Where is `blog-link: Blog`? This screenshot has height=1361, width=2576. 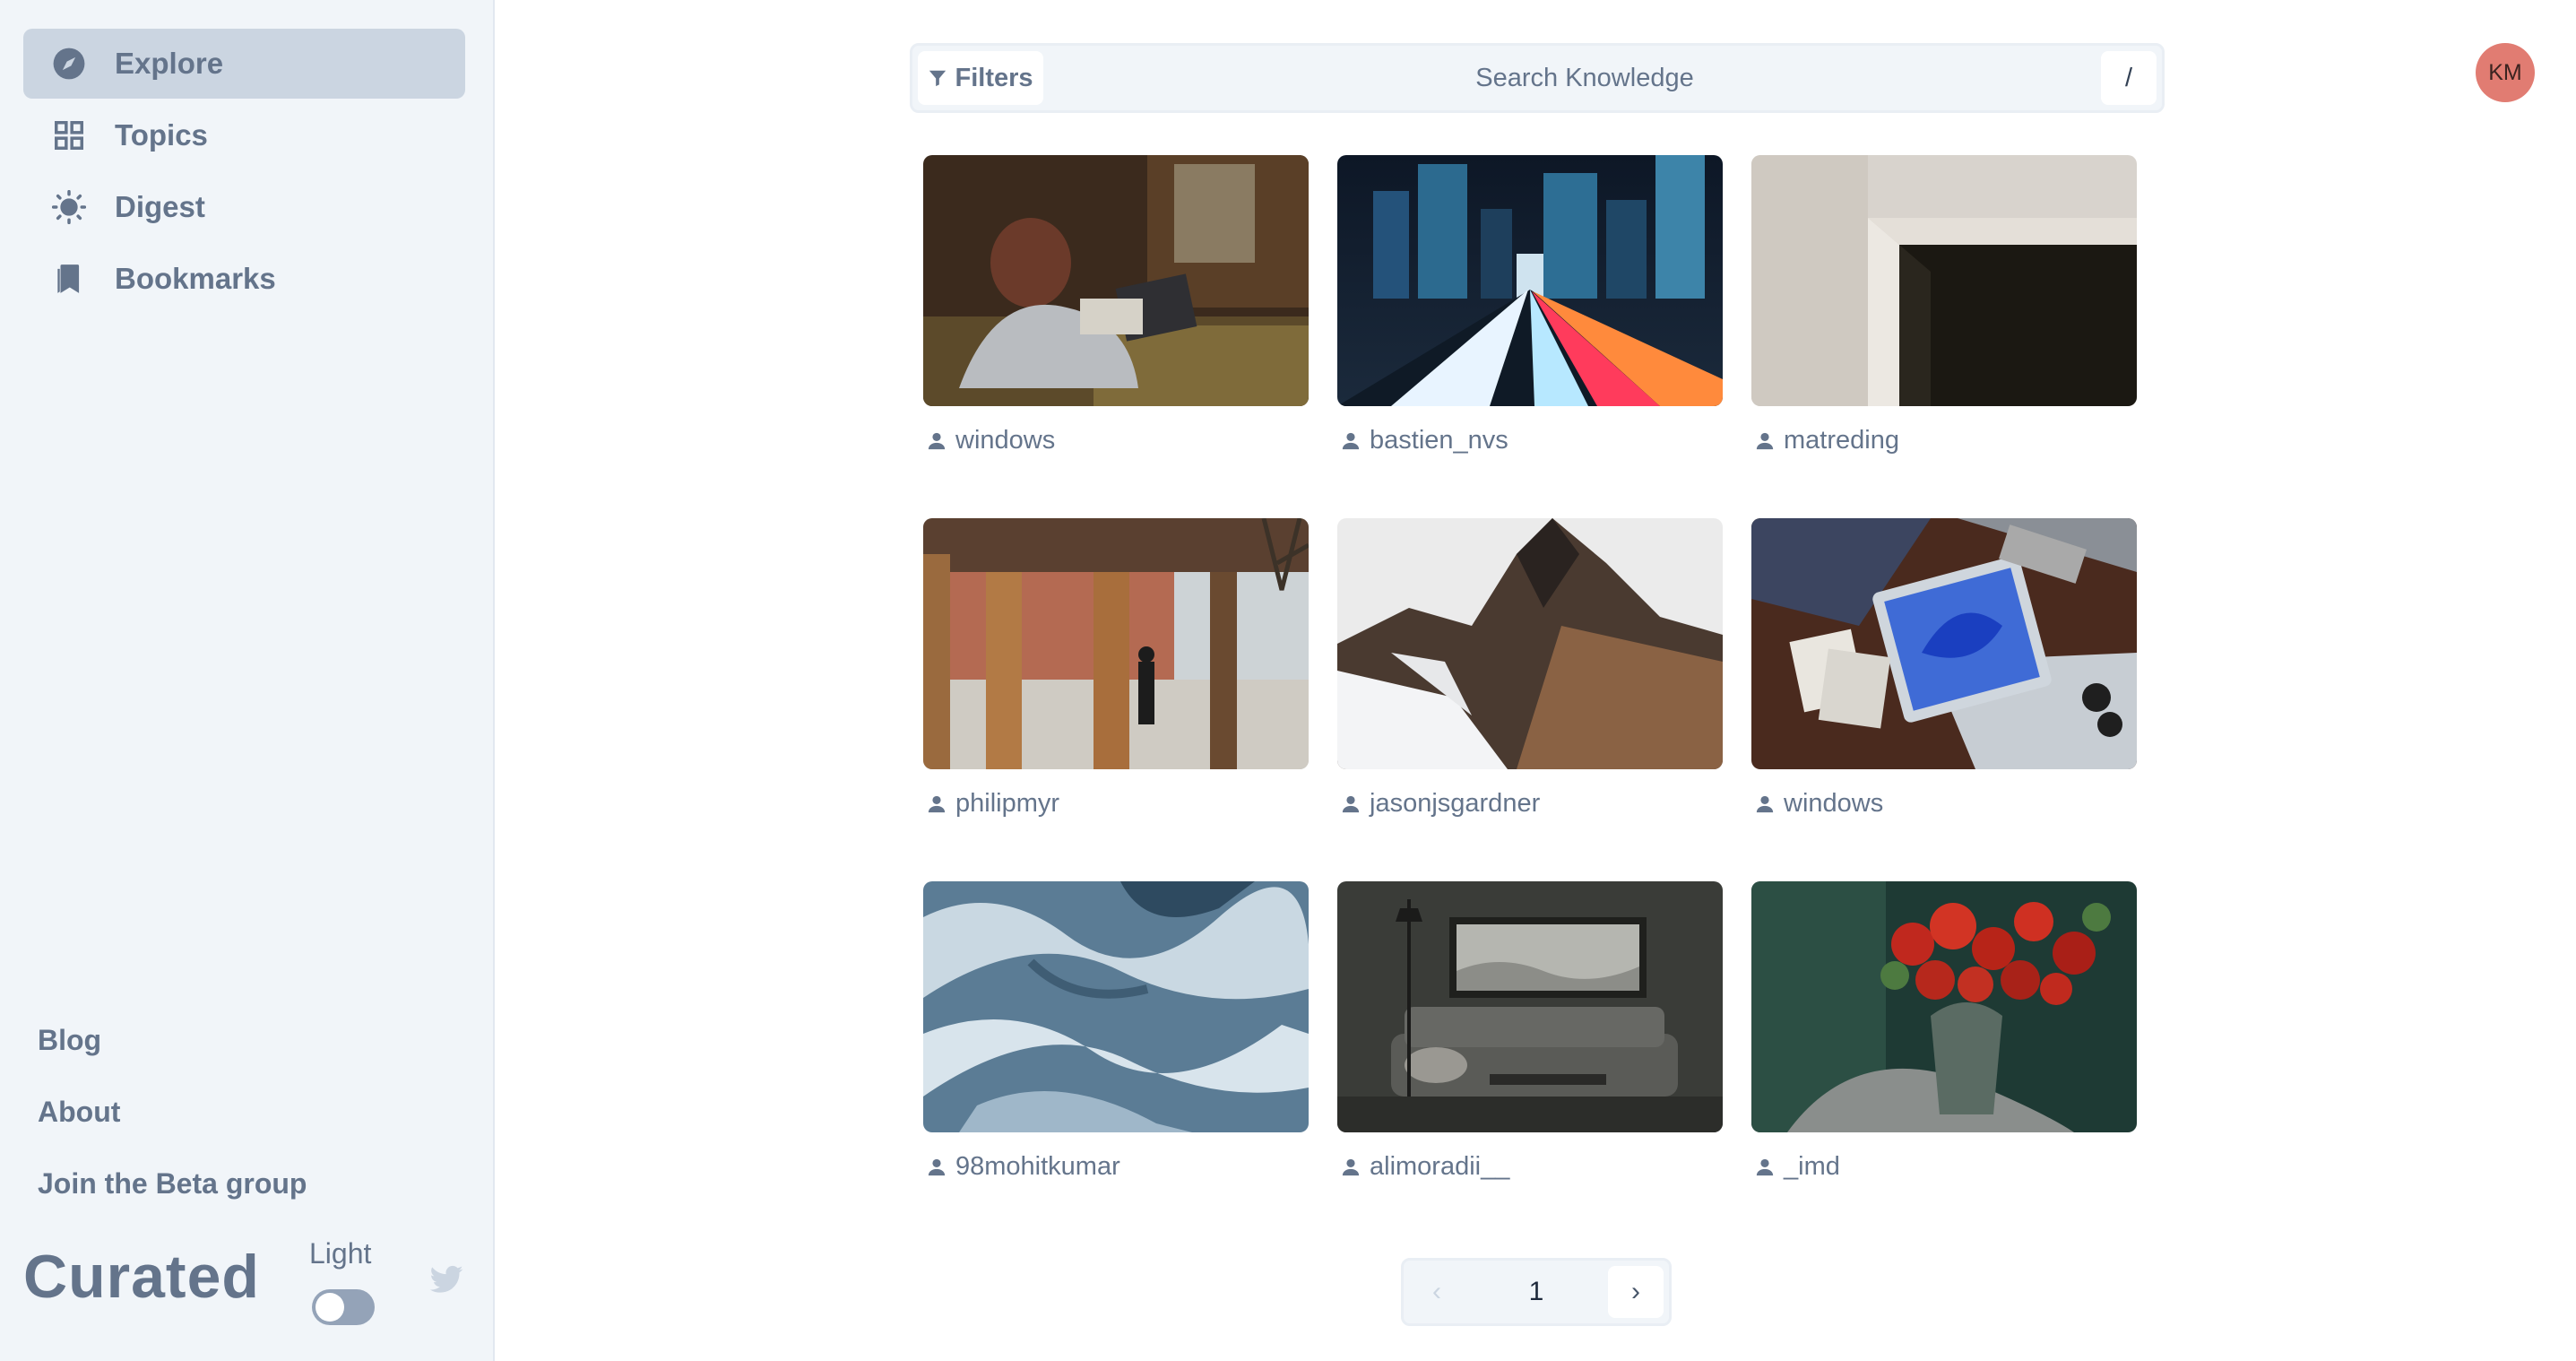
blog-link: Blog is located at coordinates (172, 1040).